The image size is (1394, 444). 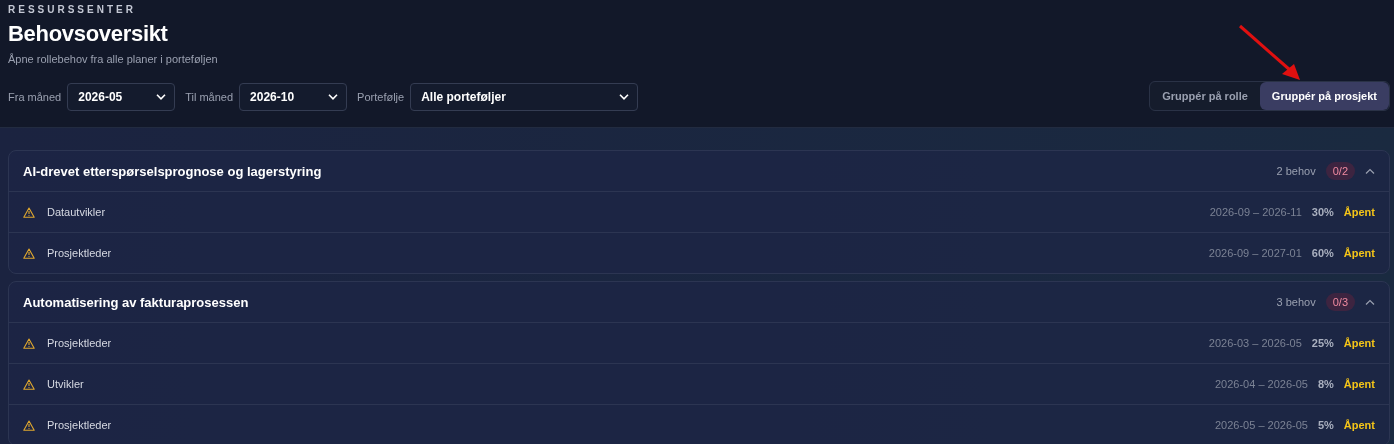 I want to click on filter-label: Til måned, so click(x=209, y=97).